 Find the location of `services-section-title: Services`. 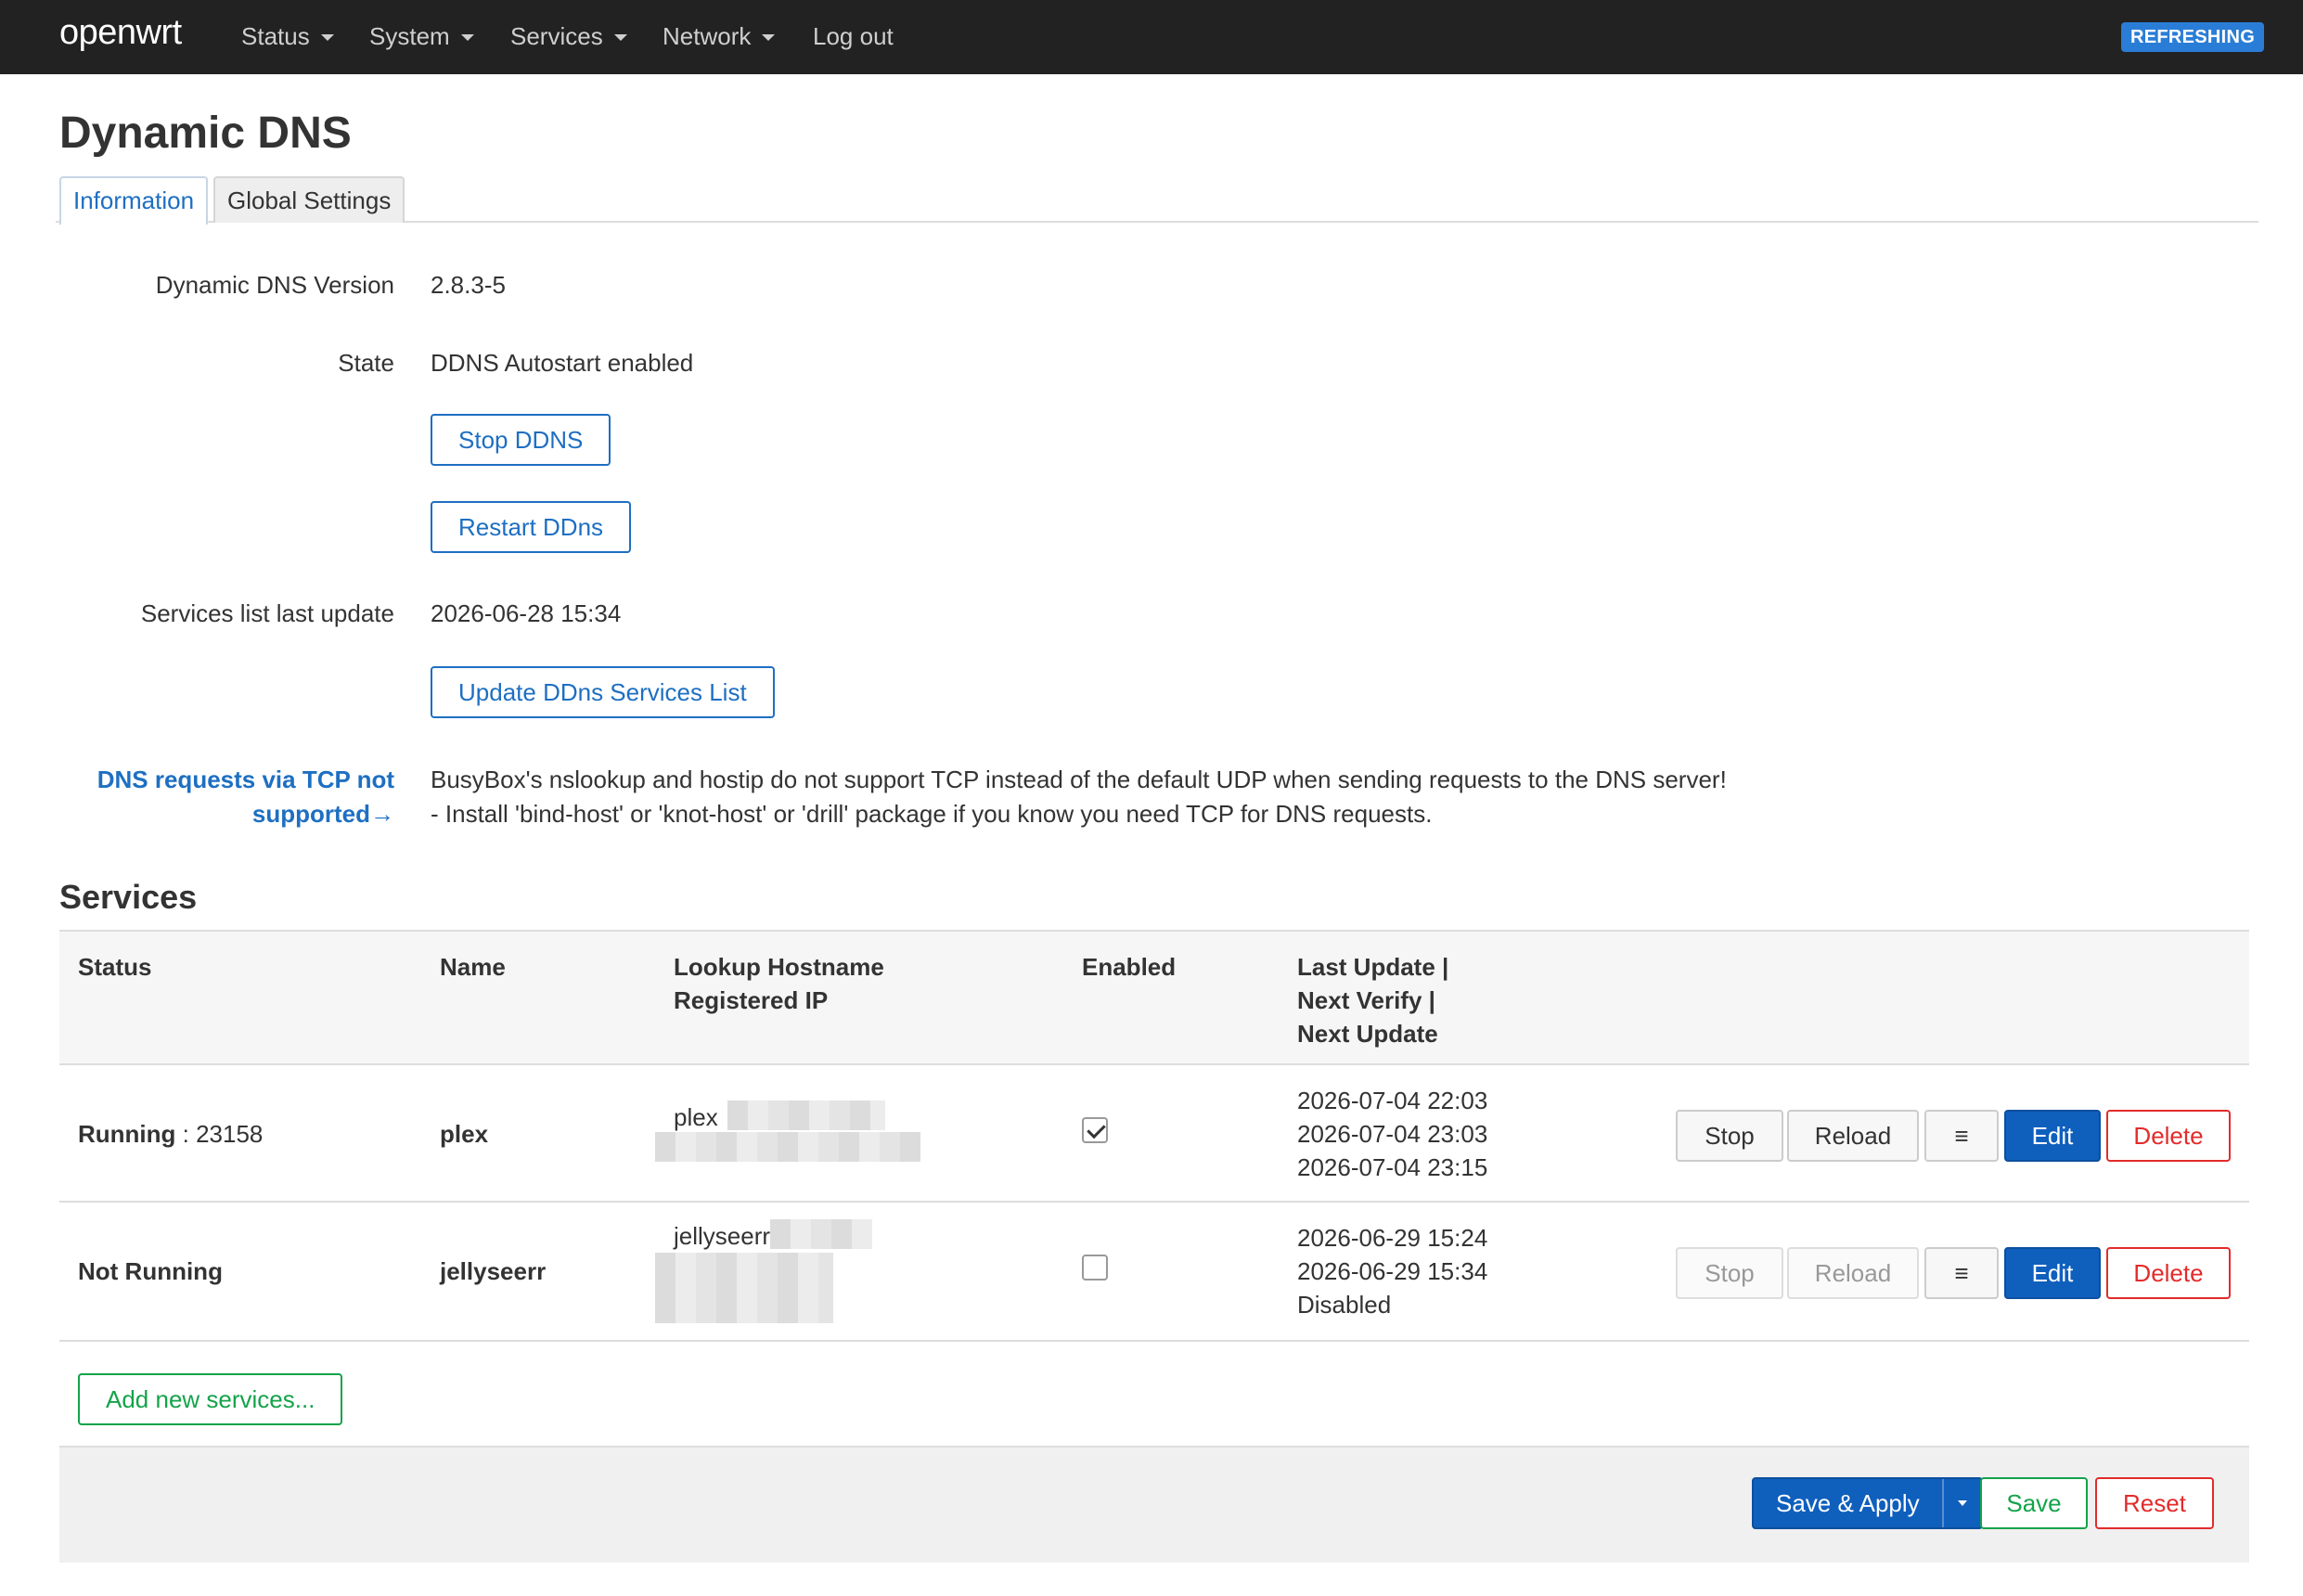

services-section-title: Services is located at coordinates (129, 897).